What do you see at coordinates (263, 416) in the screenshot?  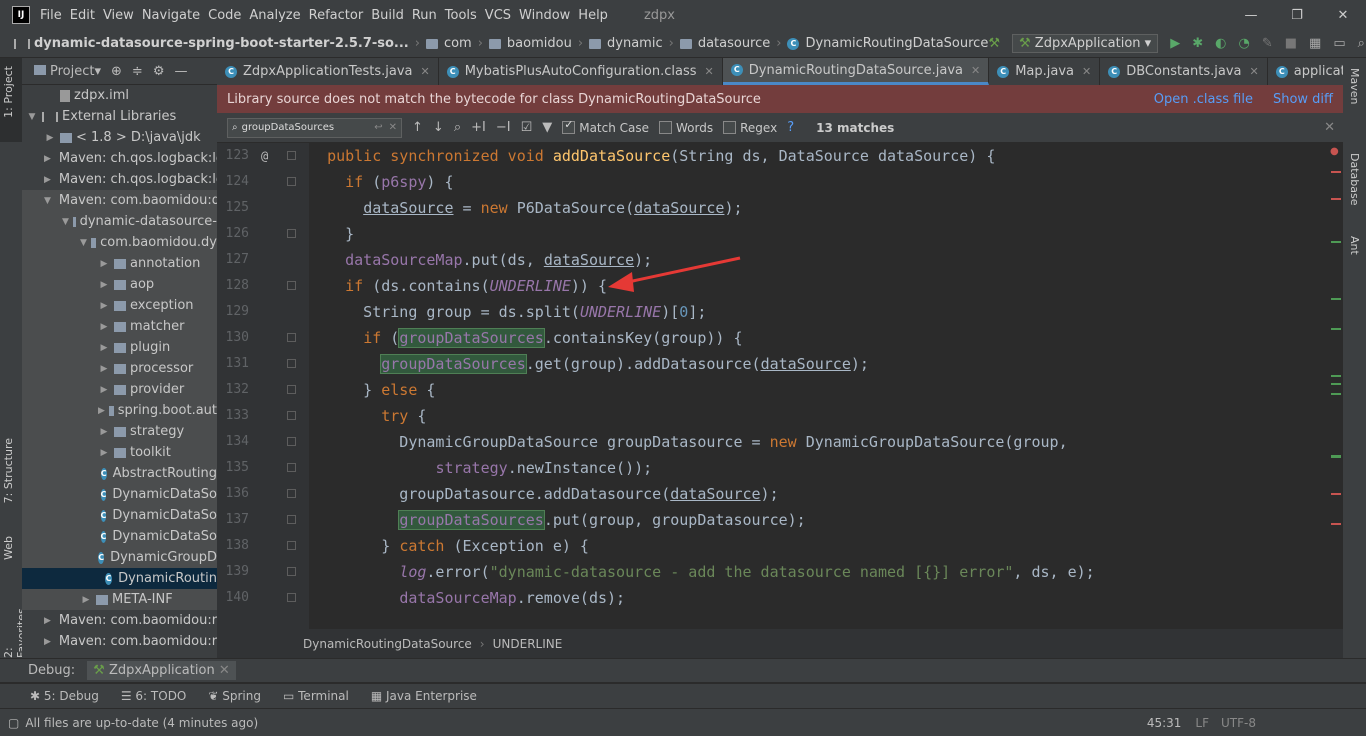 I see `line-number: 133` at bounding box center [263, 416].